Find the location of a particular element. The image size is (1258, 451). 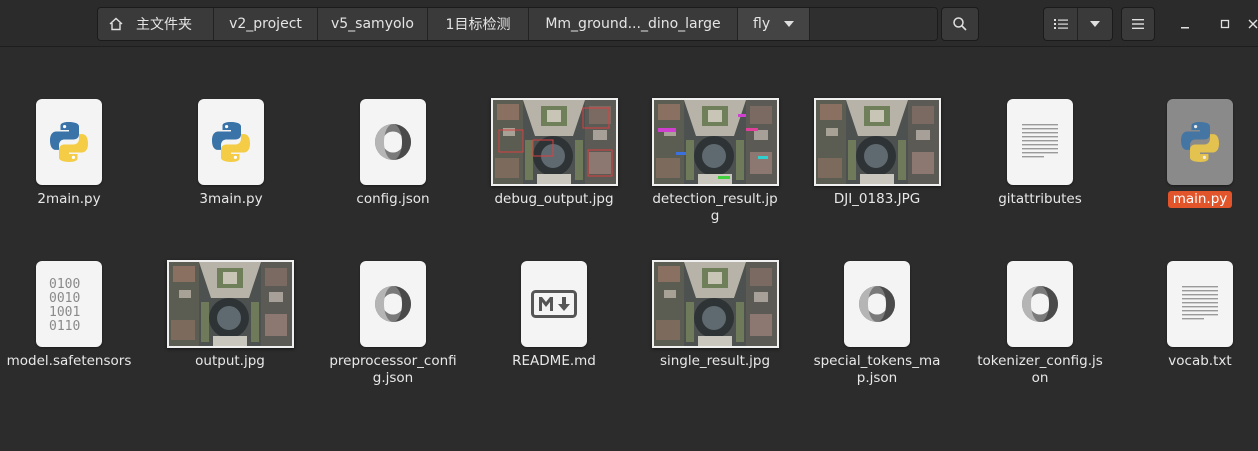

breadcrumb-v5-samyolo: v5_samyolo is located at coordinates (373, 24).